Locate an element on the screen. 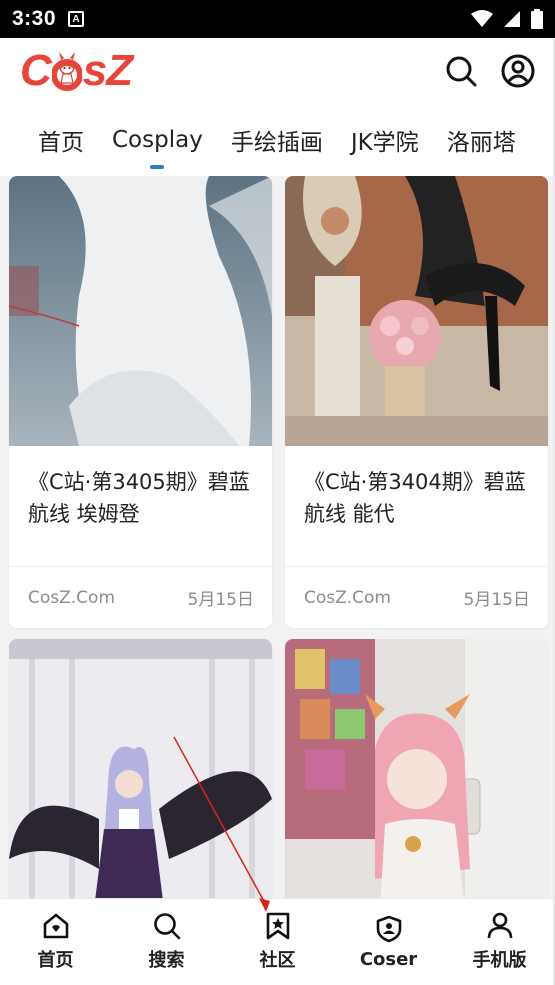  bottom-navigation: 首页 搜索 社区 Coser 手机版 is located at coordinates (277, 941).